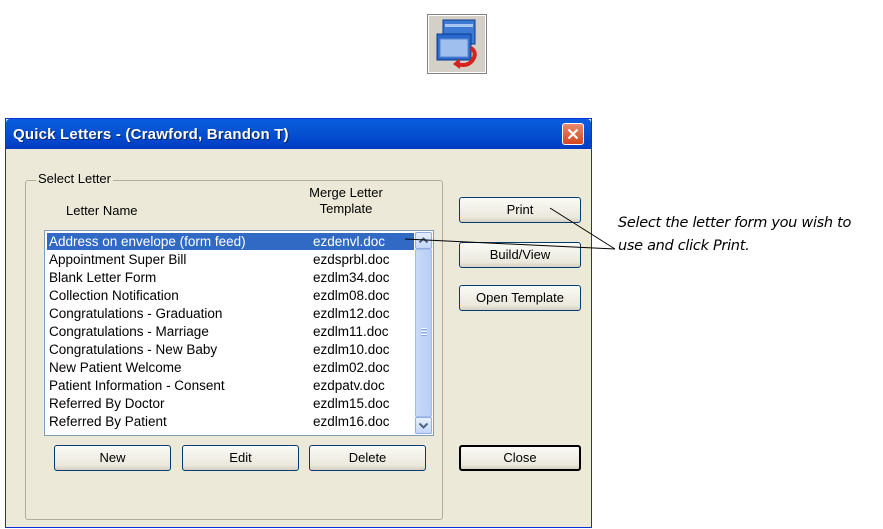  Describe the element at coordinates (423, 240) in the screenshot. I see `chevron-up-icon` at that location.